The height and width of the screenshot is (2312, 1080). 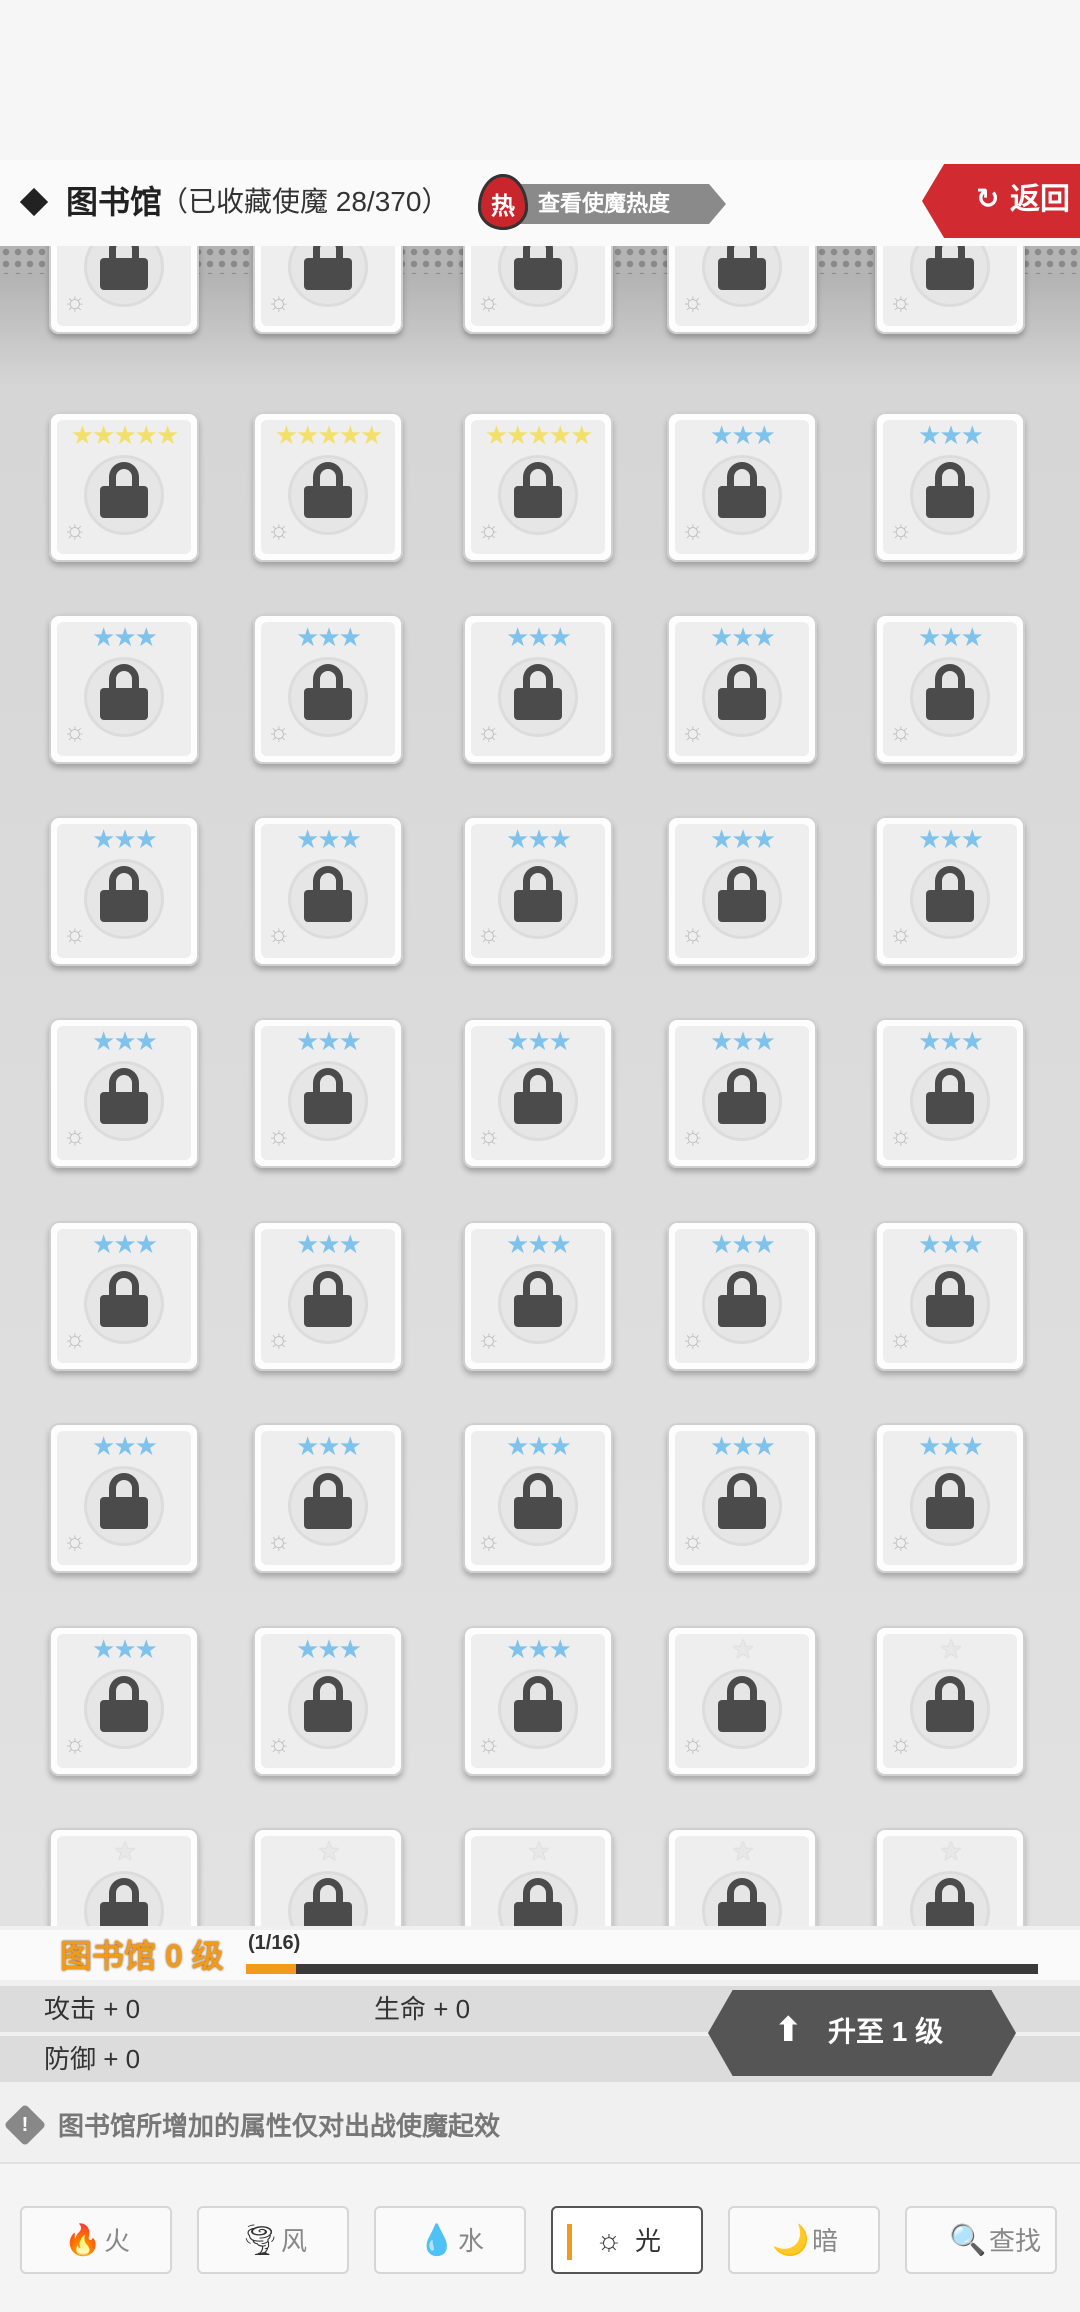 What do you see at coordinates (96, 2240) in the screenshot?
I see `tab-fire: 🔥 火` at bounding box center [96, 2240].